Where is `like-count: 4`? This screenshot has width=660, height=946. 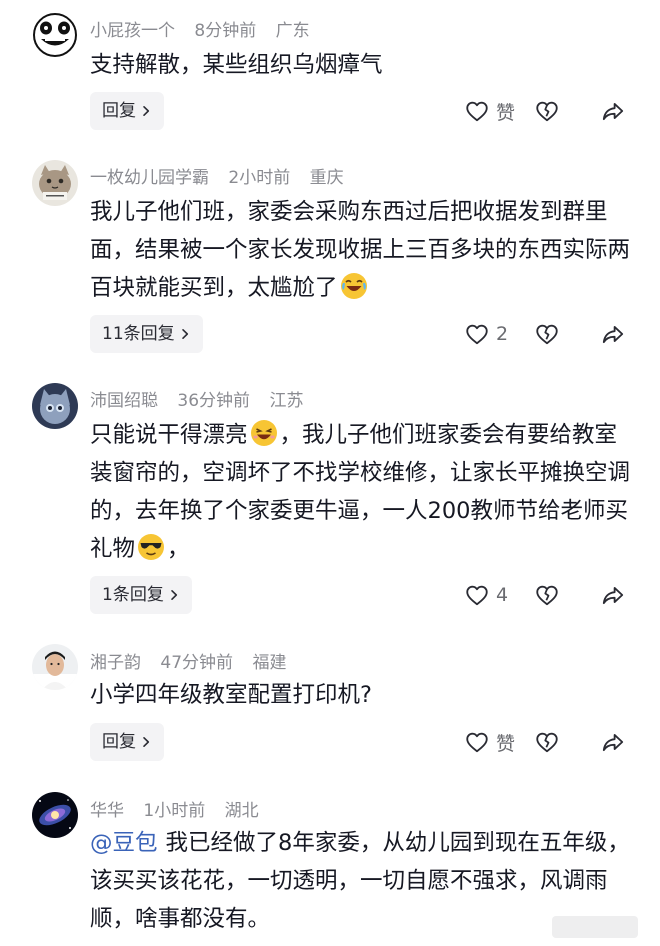 like-count: 4 is located at coordinates (502, 595).